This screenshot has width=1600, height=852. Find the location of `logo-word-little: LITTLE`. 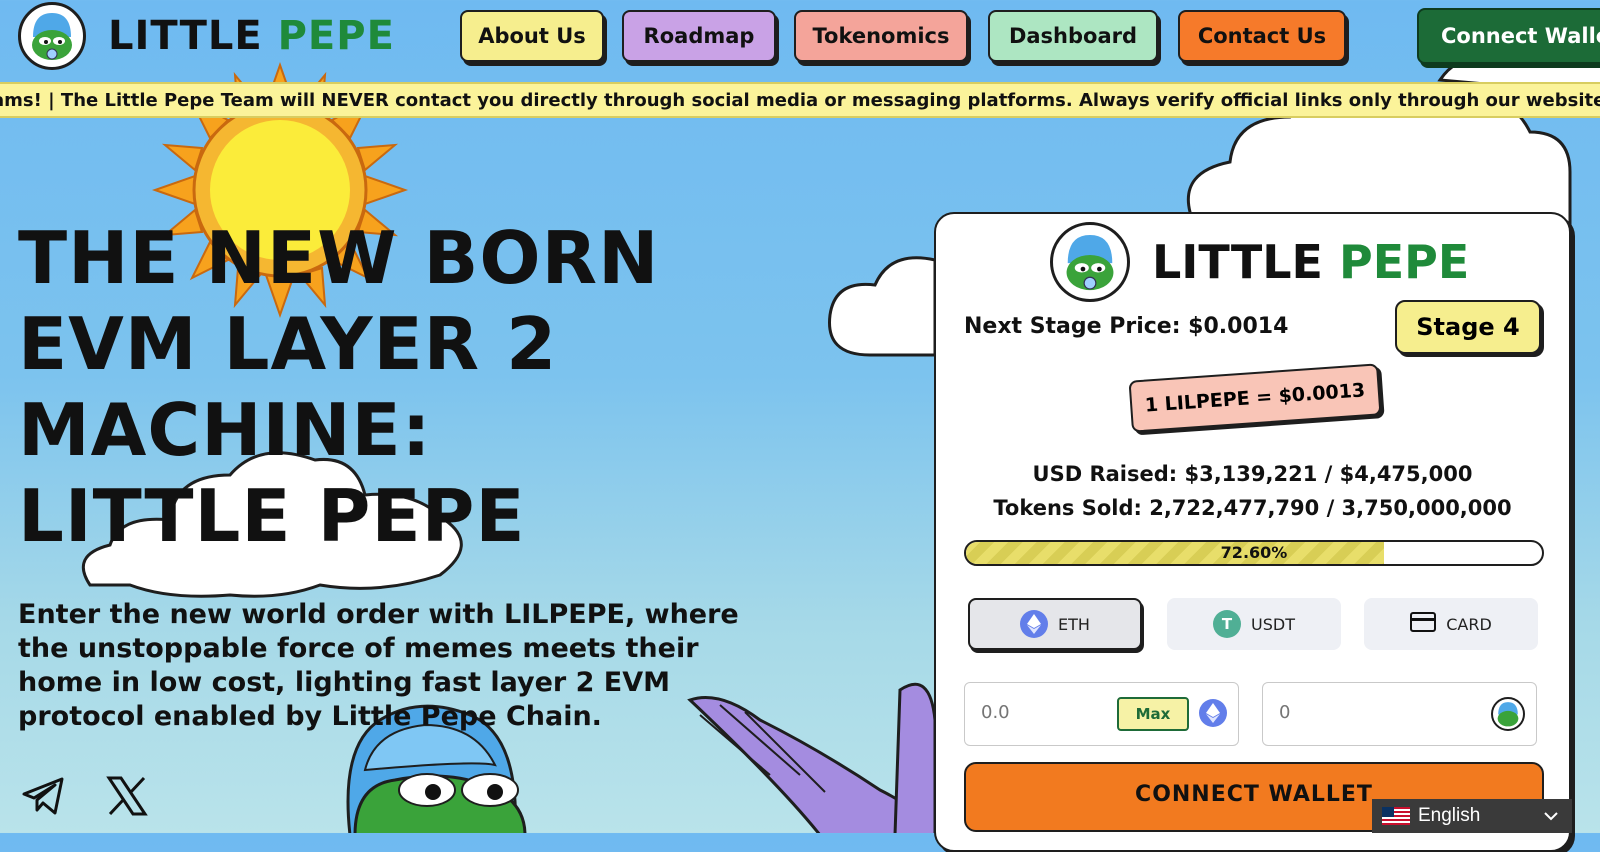

logo-word-little: LITTLE is located at coordinates (185, 36).